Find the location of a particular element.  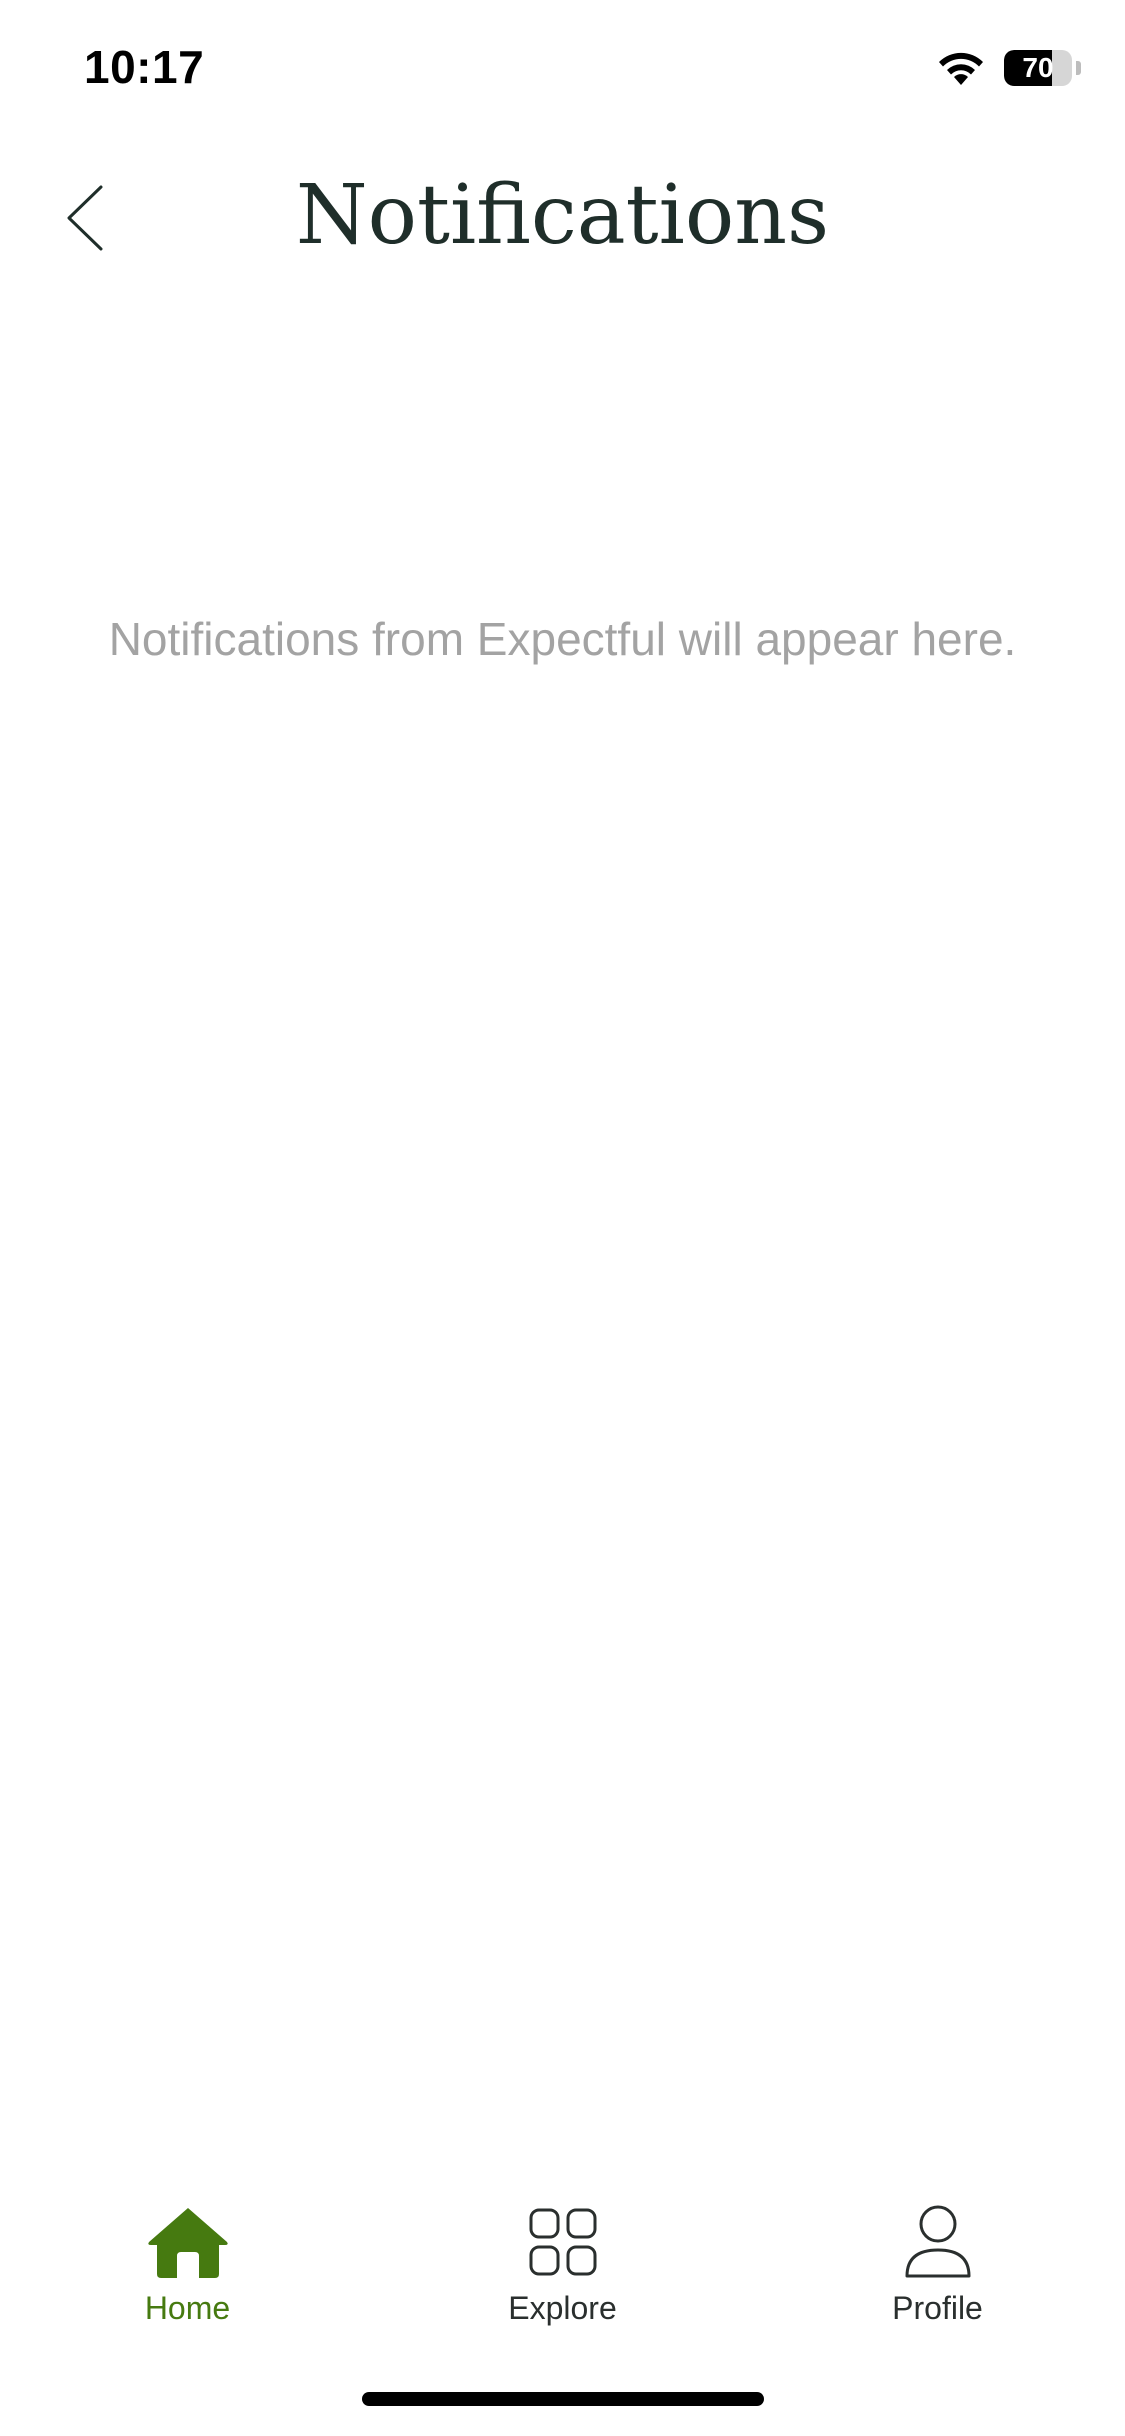

person-icon is located at coordinates (938, 2242).